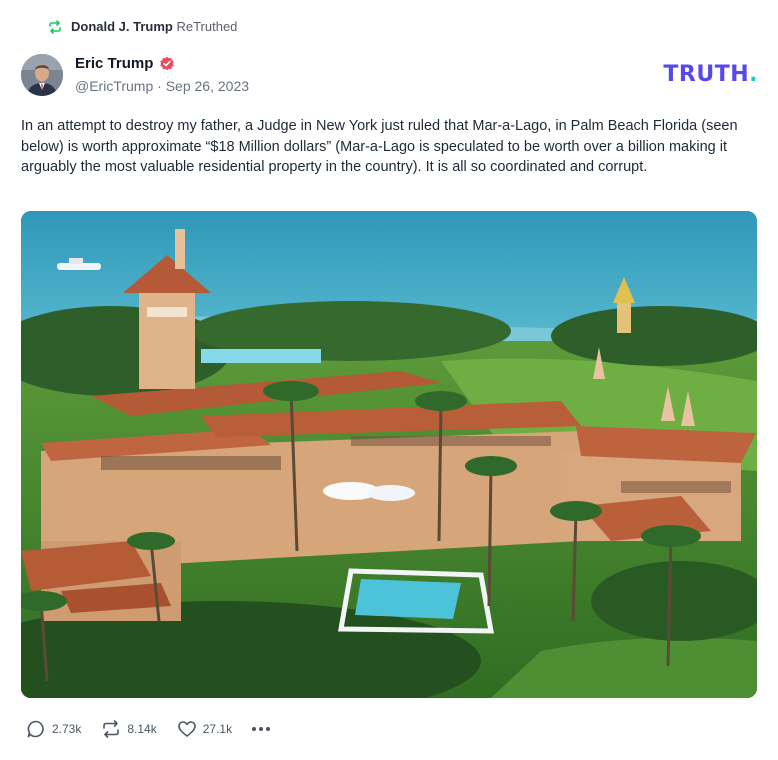  Describe the element at coordinates (114, 86) in the screenshot. I see `author-handle: @EricTrump` at that location.